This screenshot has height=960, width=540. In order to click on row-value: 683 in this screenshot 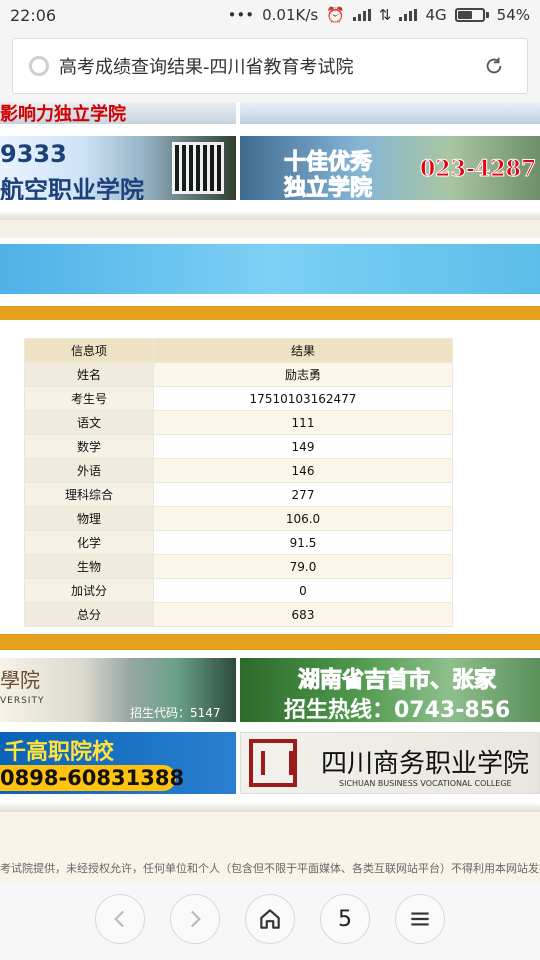, I will do `click(303, 614)`.